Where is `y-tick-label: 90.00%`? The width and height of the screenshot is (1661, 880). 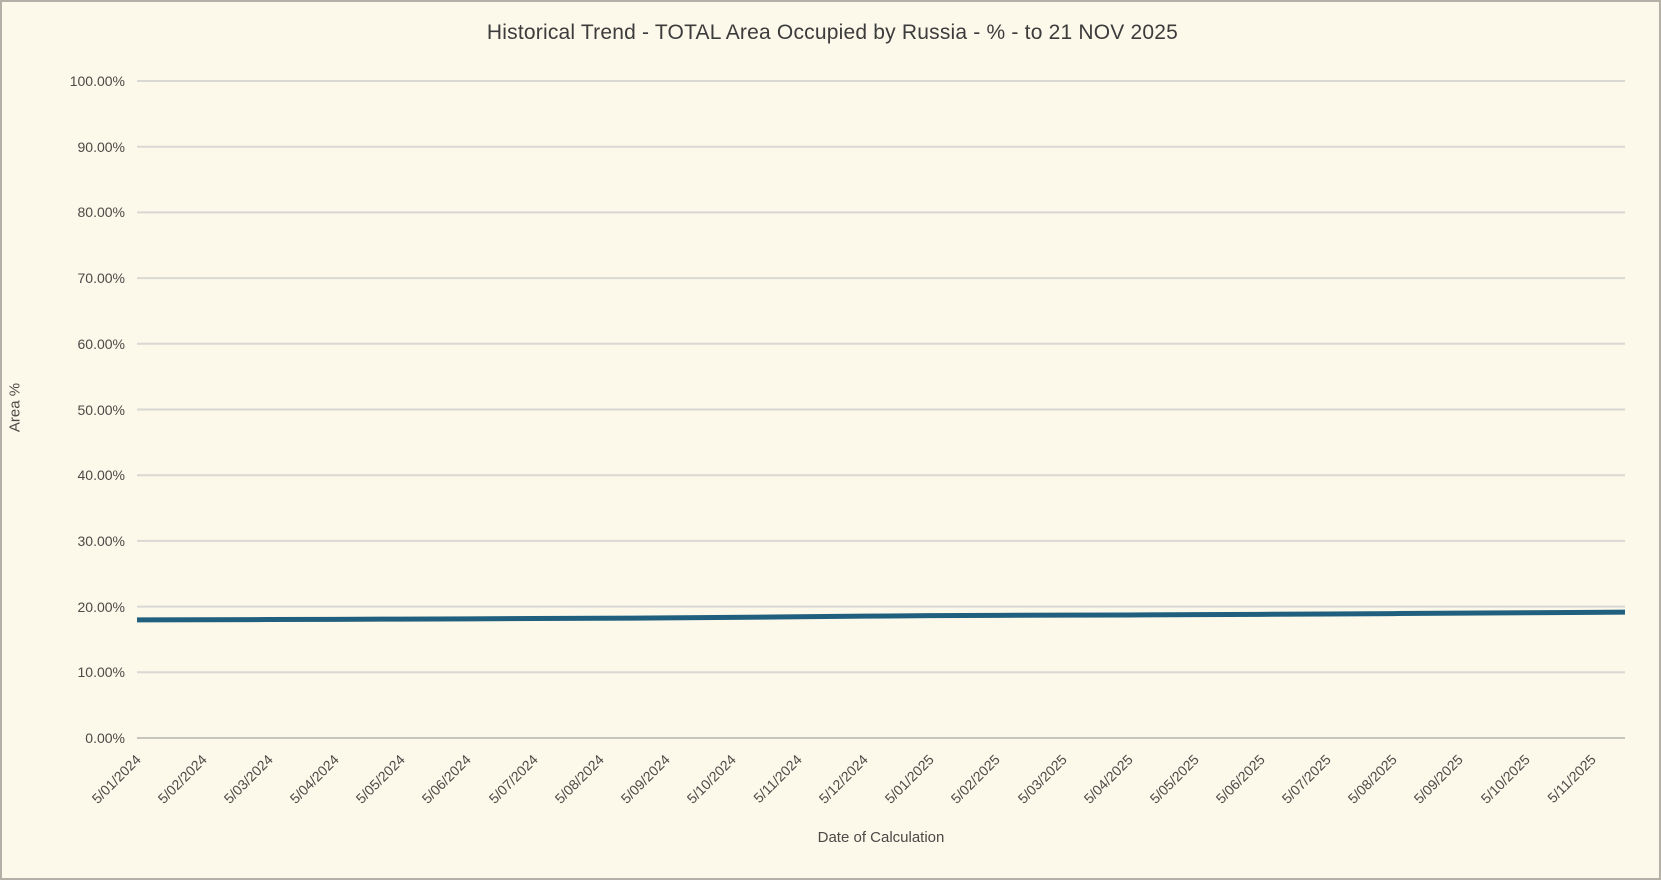
y-tick-label: 90.00% is located at coordinates (101, 146).